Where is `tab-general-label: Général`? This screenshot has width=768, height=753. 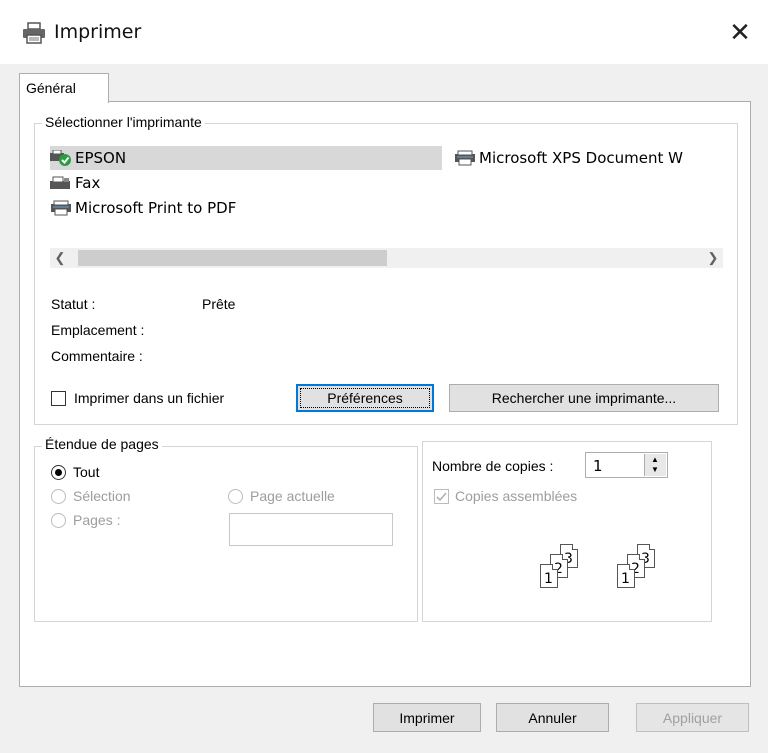
tab-general-label: Général is located at coordinates (51, 88).